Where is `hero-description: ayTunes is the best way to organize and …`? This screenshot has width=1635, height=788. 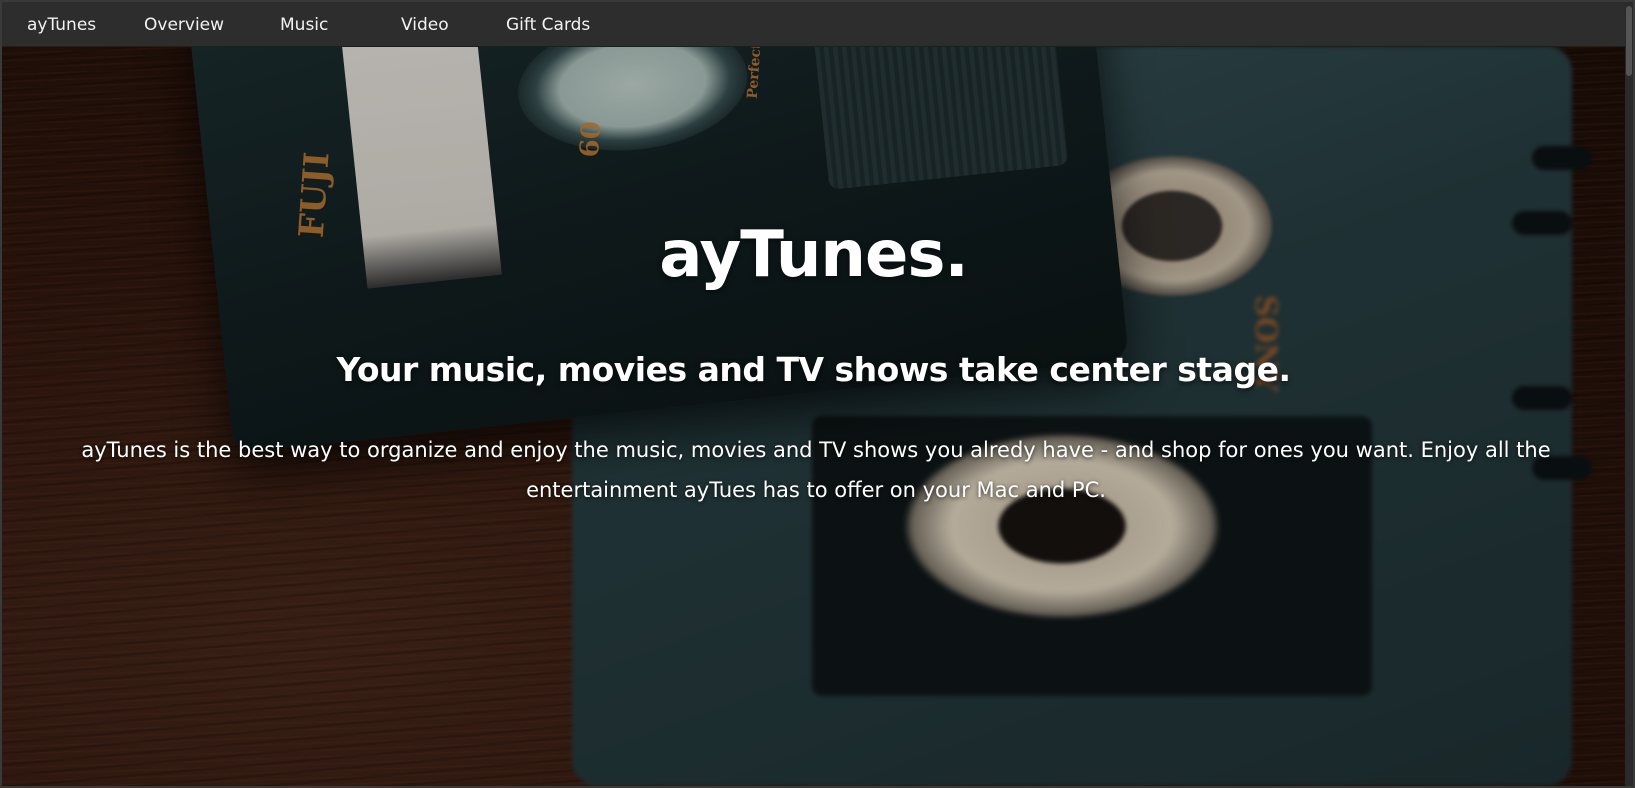 hero-description: ayTunes is the best way to organize and … is located at coordinates (816, 470).